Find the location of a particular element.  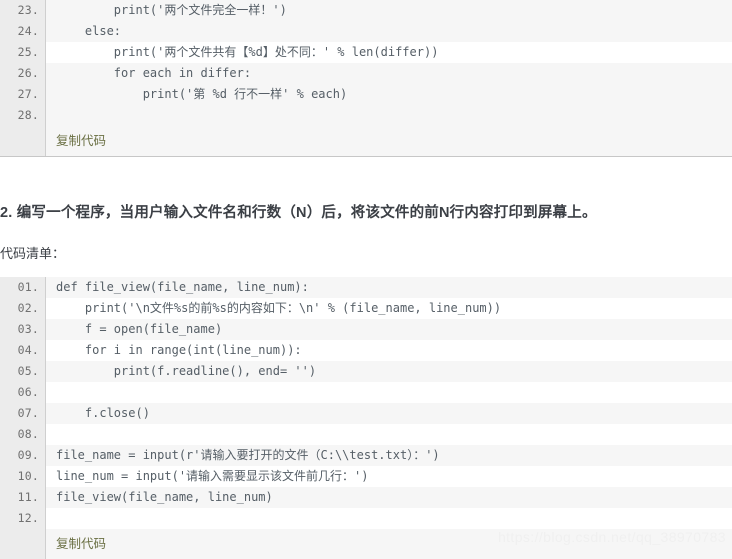

copy-code-button-1: 复制代码 is located at coordinates (389, 141).